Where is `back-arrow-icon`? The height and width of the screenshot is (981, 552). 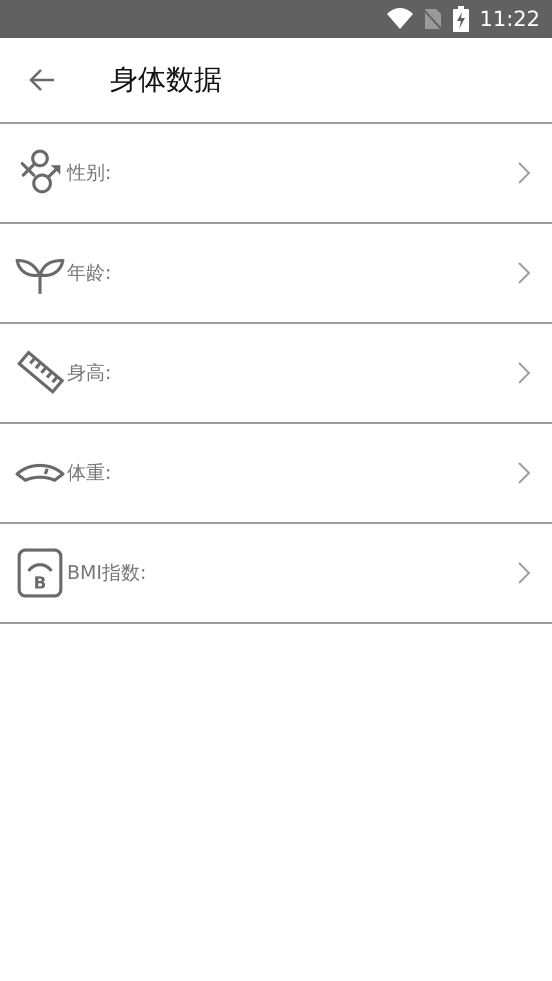
back-arrow-icon is located at coordinates (42, 80).